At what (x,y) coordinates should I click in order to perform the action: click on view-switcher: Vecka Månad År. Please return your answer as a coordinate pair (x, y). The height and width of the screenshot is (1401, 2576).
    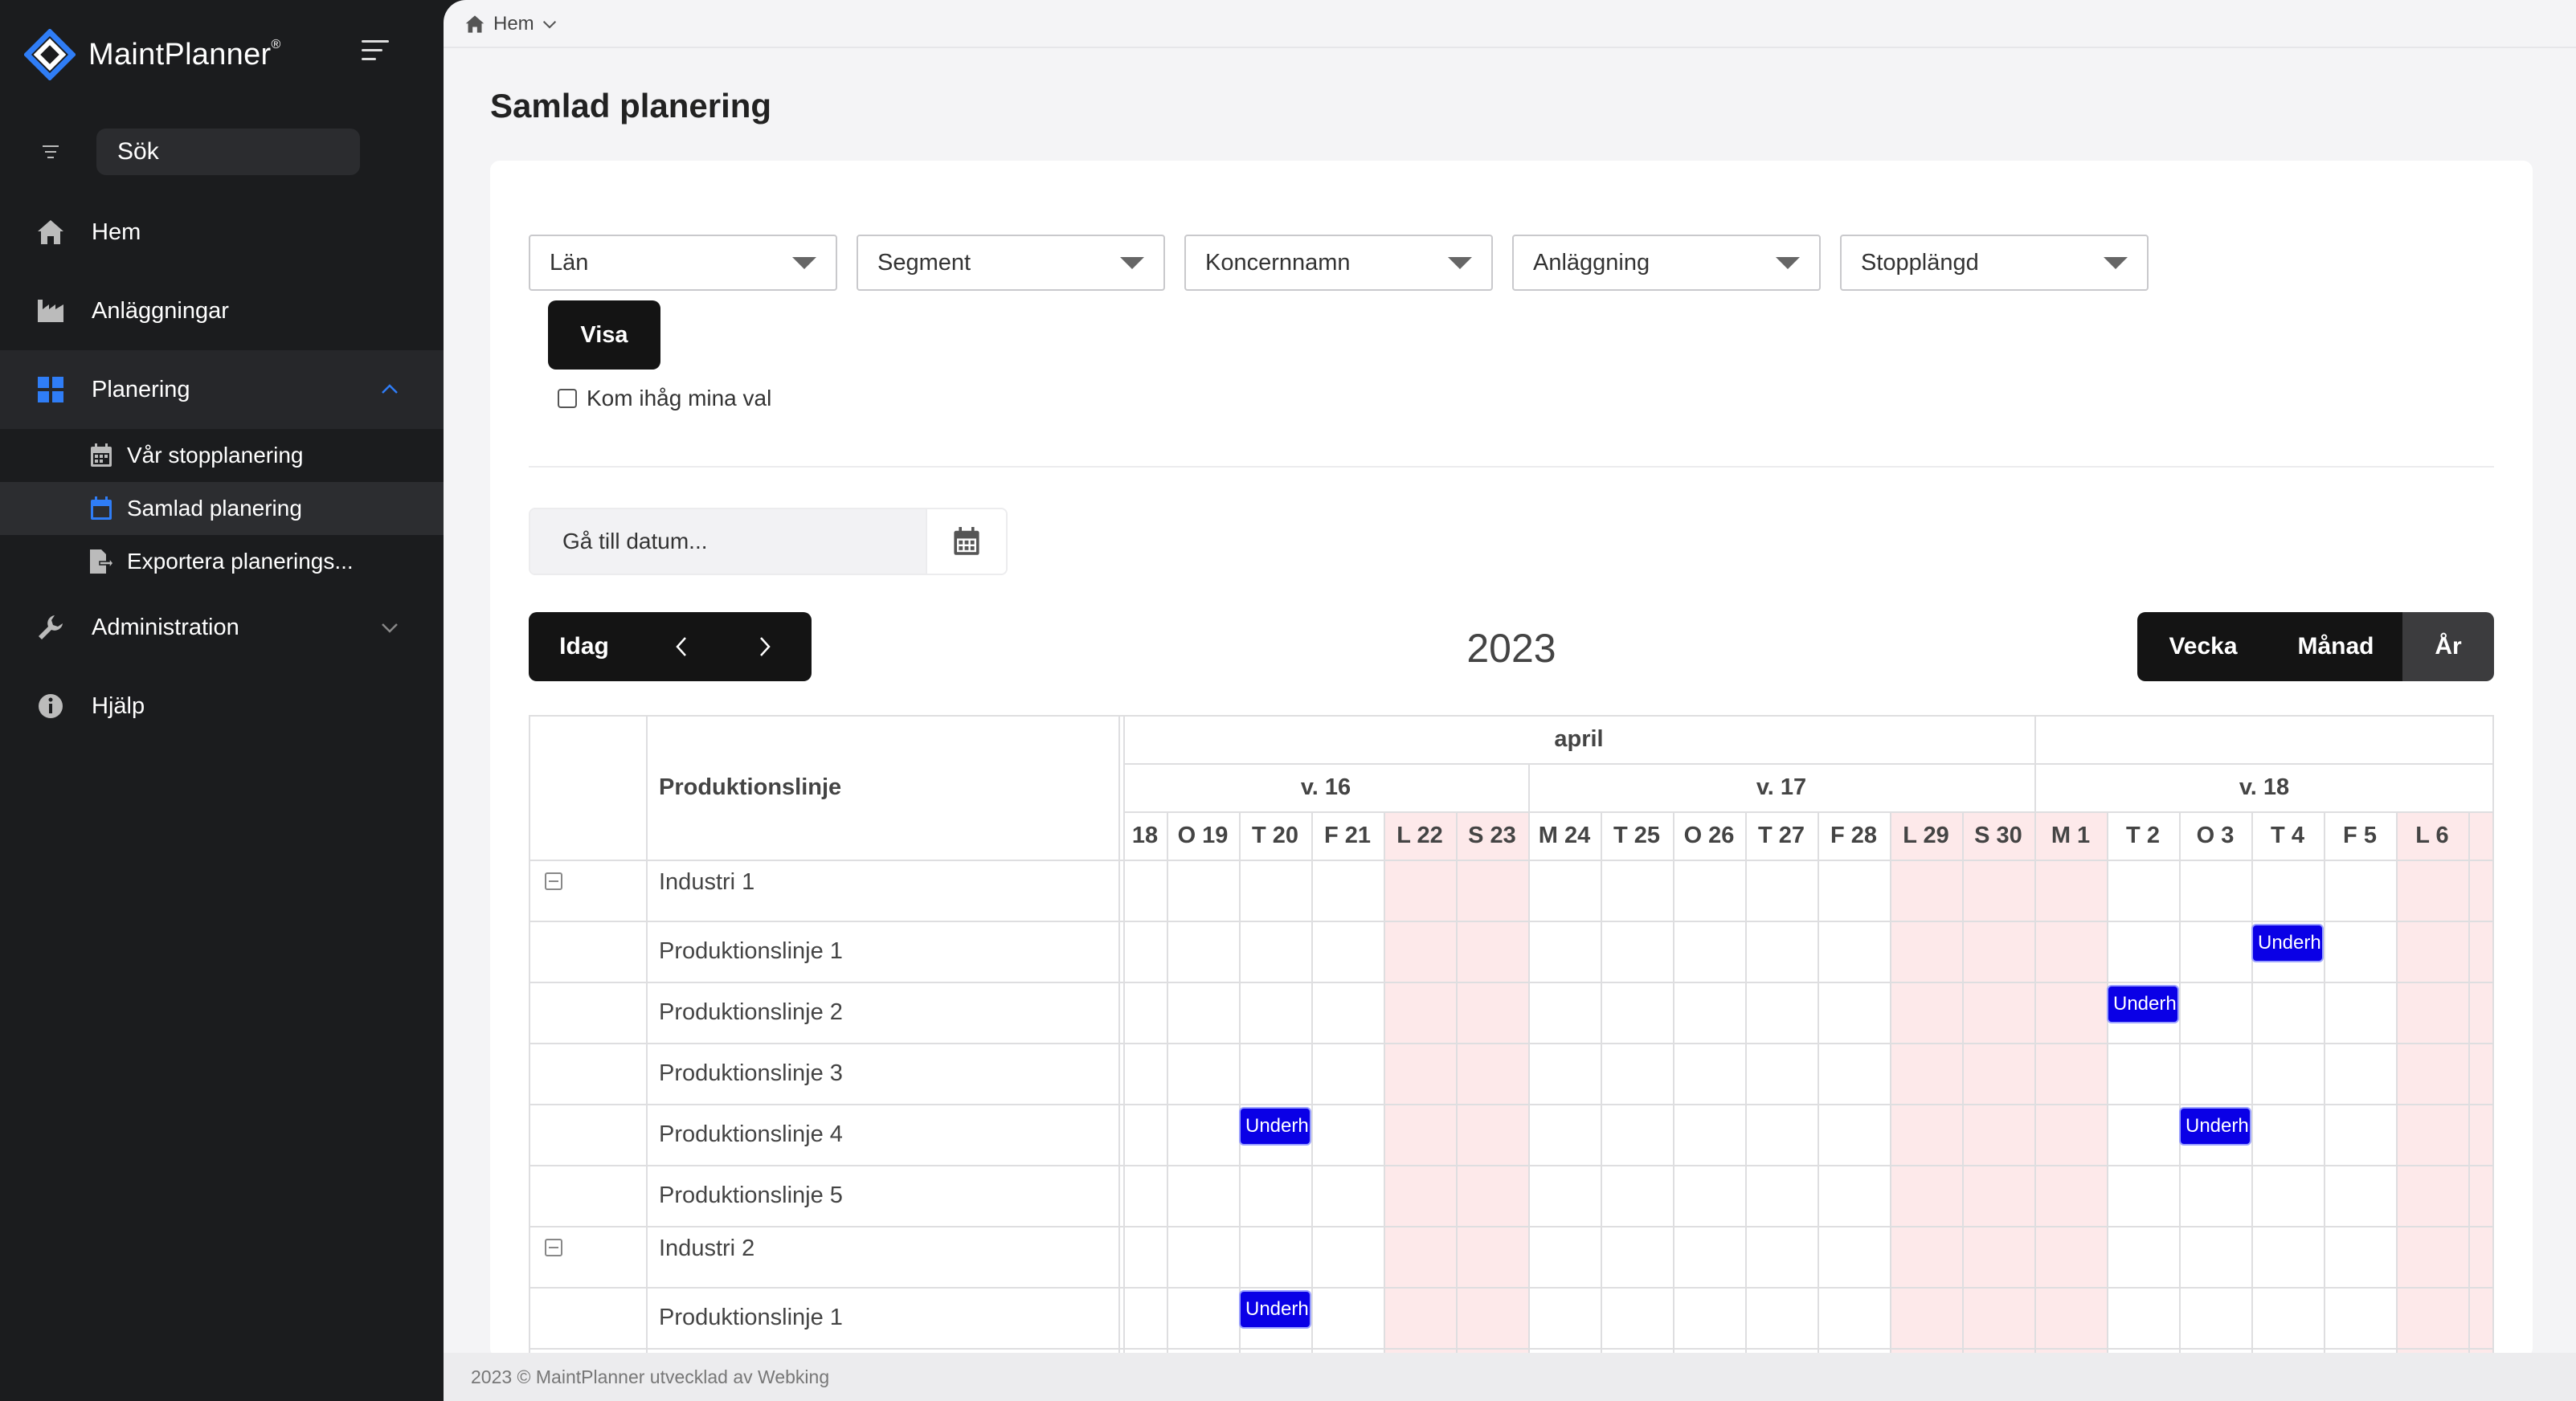
    Looking at the image, I should click on (2315, 647).